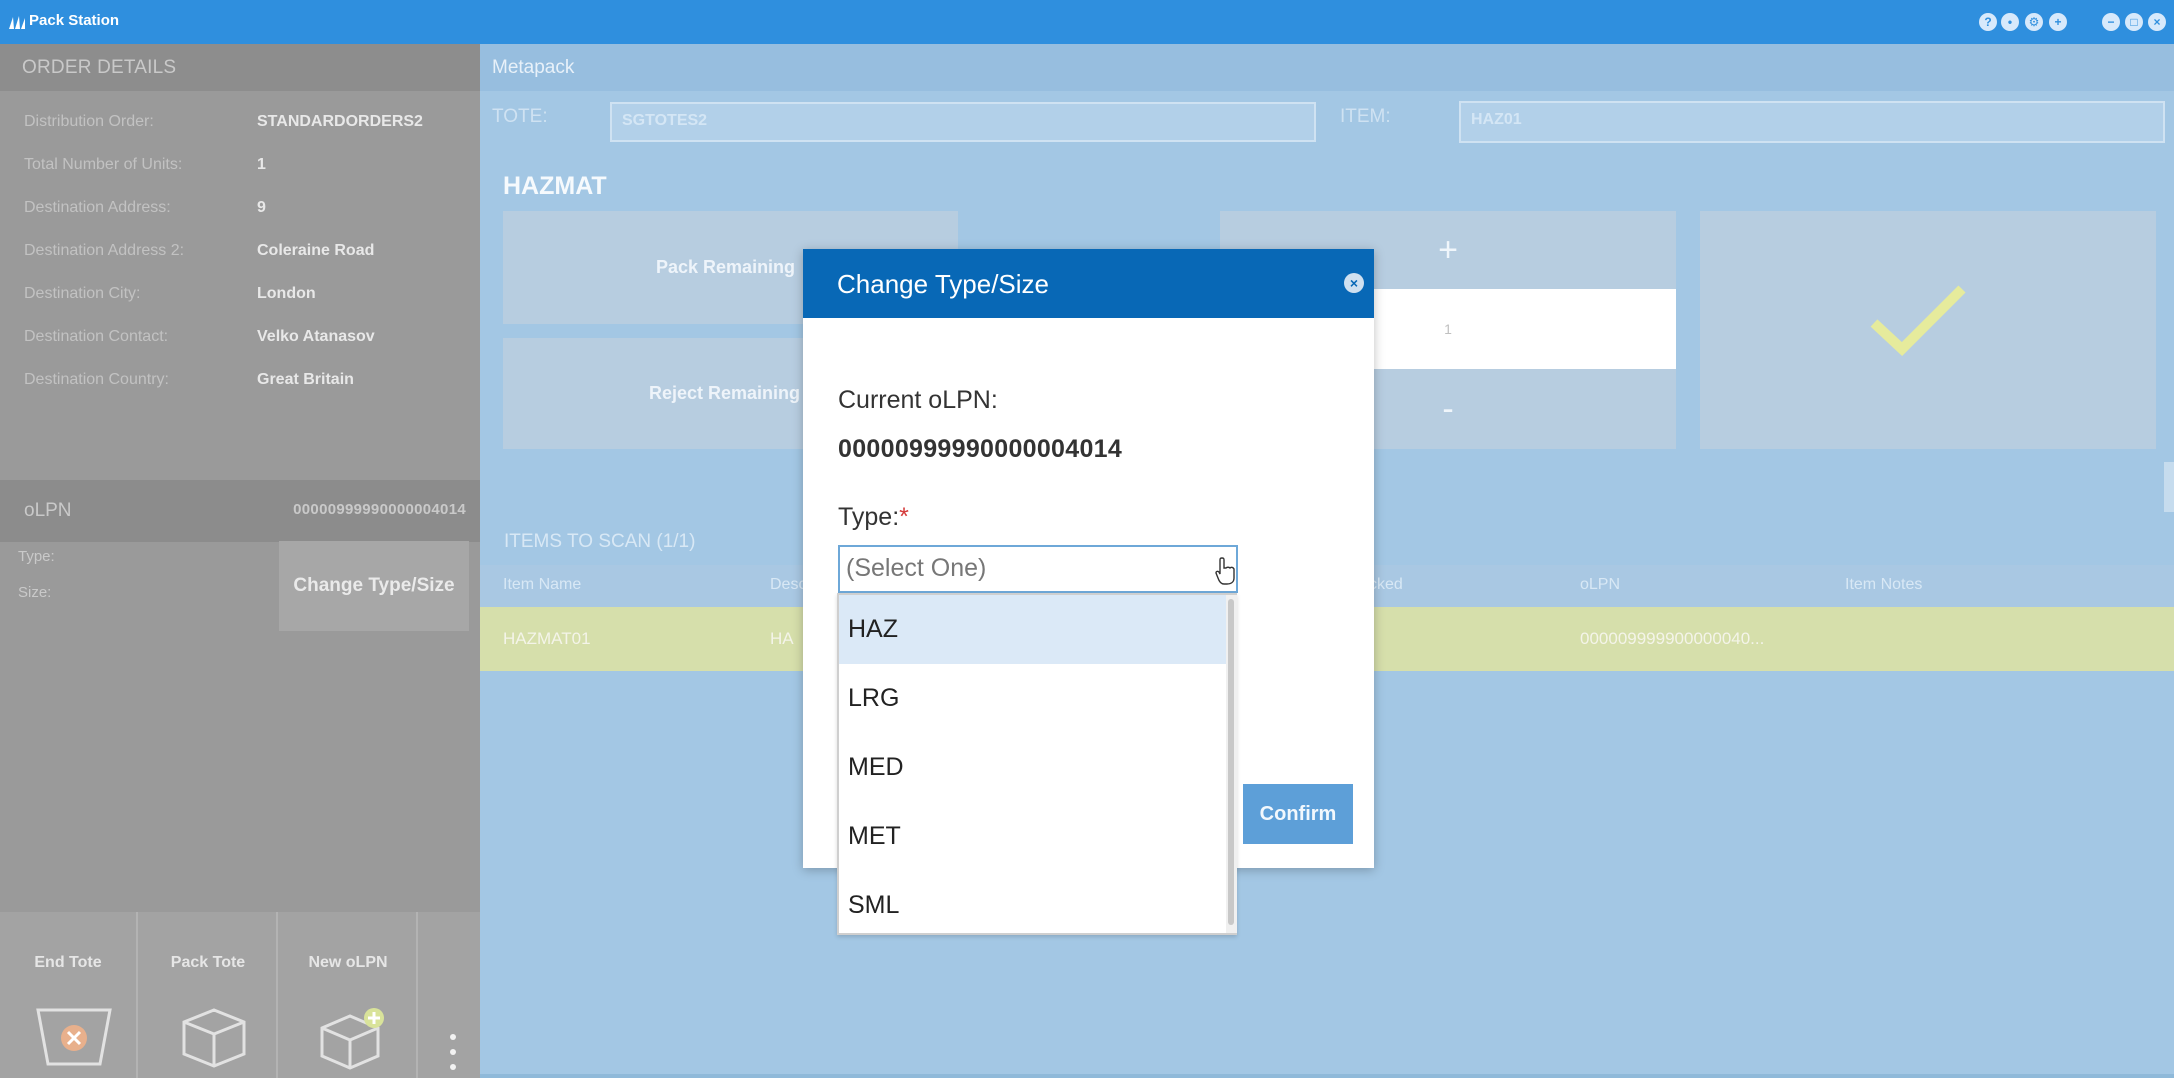  I want to click on type-label: Type:, so click(36, 556).